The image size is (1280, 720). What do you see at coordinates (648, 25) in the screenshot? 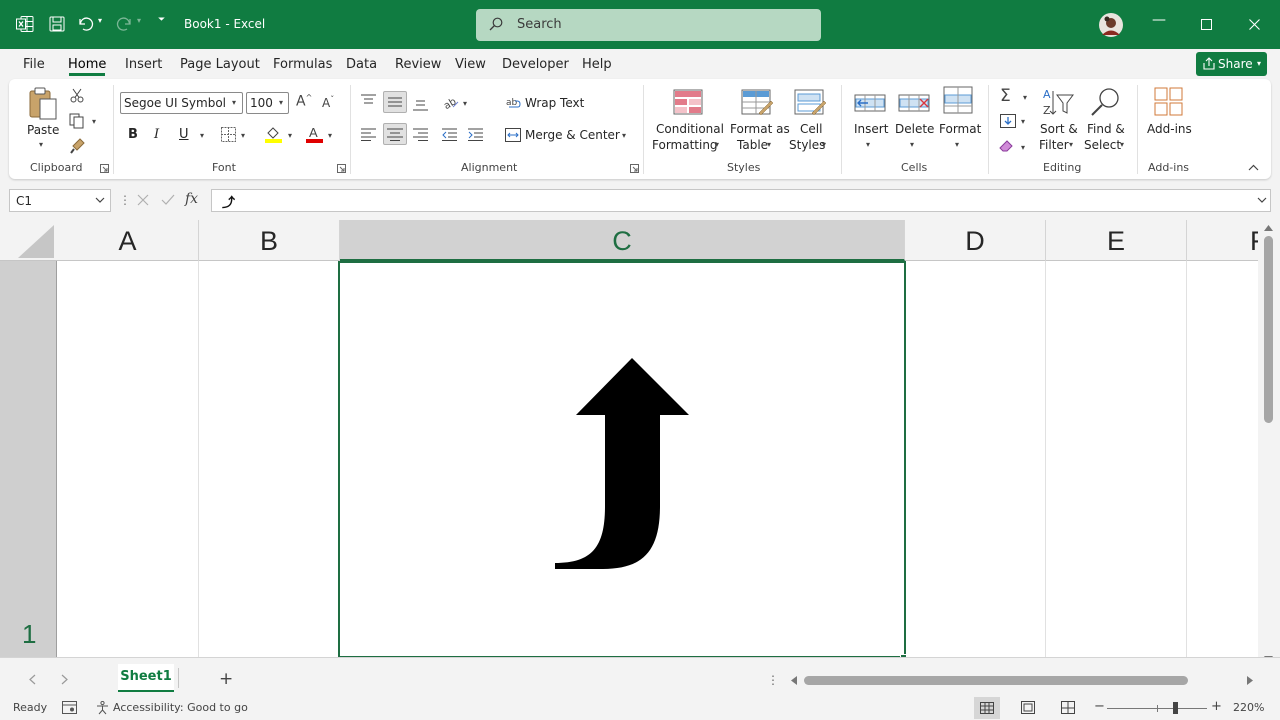
I see `search-box: Search` at bounding box center [648, 25].